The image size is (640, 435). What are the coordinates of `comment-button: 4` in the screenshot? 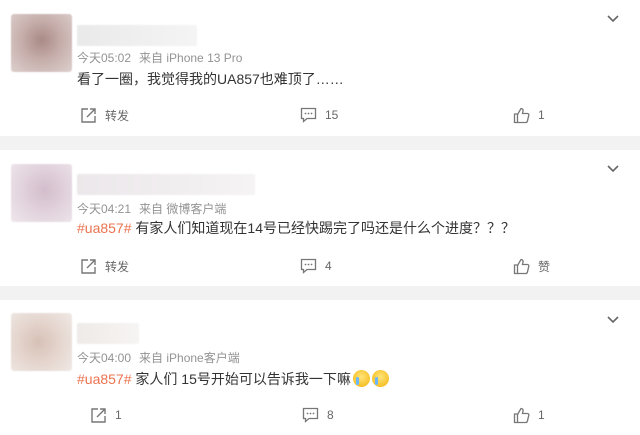 It's located at (316, 266).